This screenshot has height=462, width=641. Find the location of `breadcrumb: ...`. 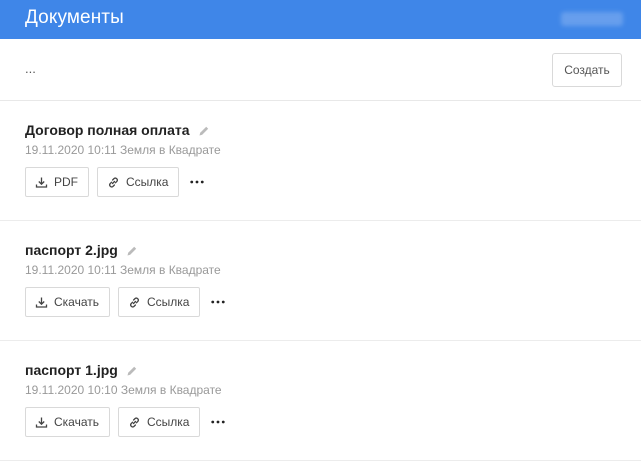

breadcrumb: ... is located at coordinates (30, 68).